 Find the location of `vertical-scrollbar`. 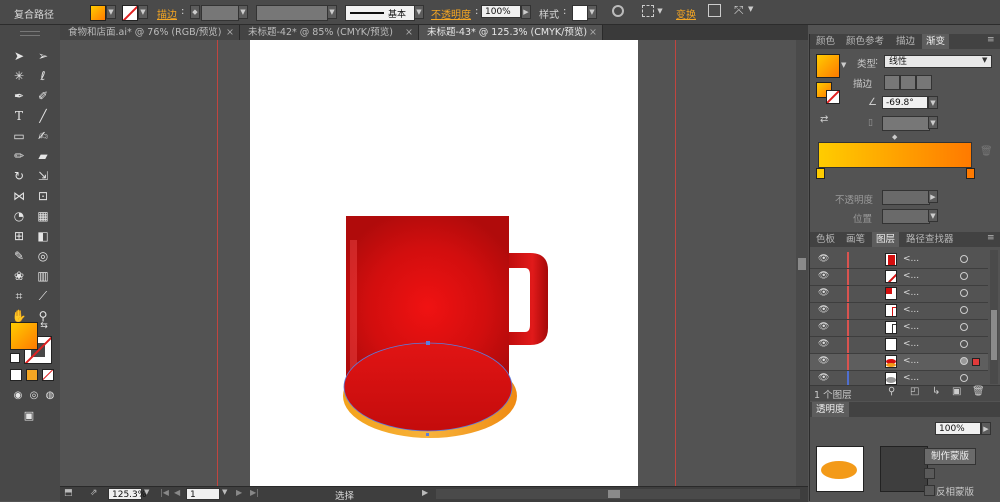

vertical-scrollbar is located at coordinates (802, 263).